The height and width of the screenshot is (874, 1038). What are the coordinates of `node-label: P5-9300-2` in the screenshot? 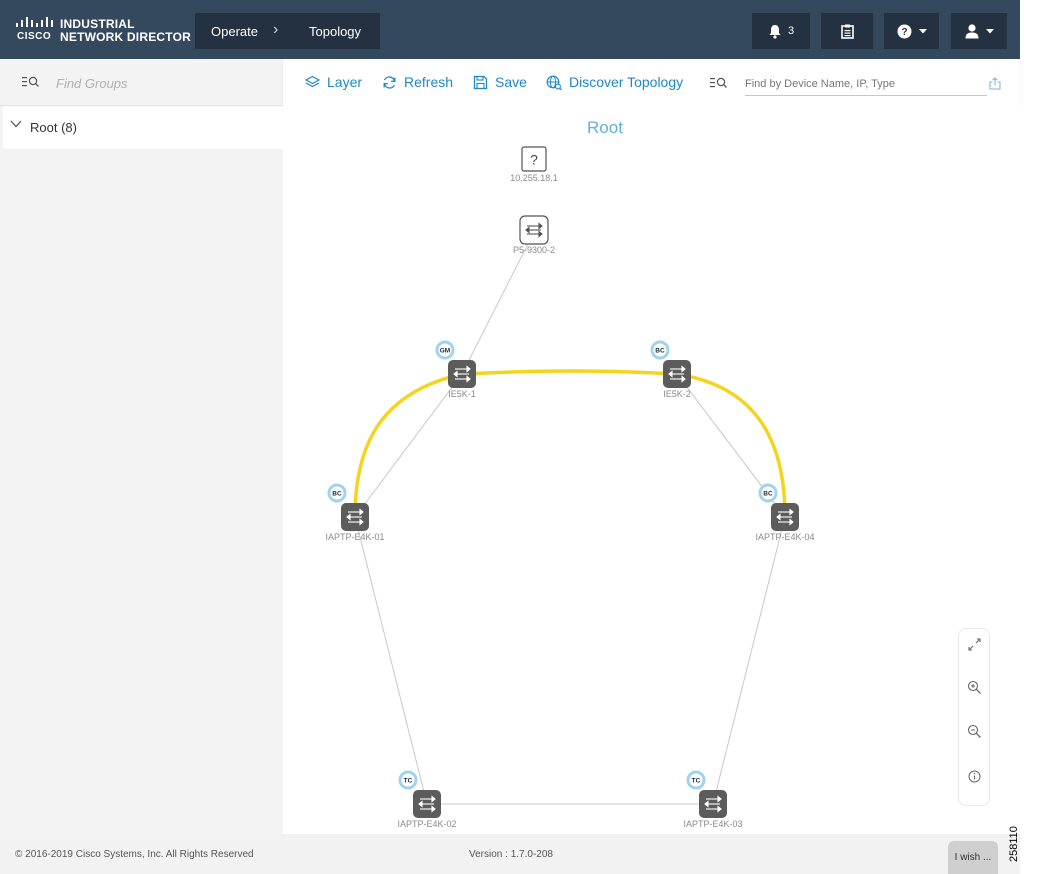 It's located at (534, 250).